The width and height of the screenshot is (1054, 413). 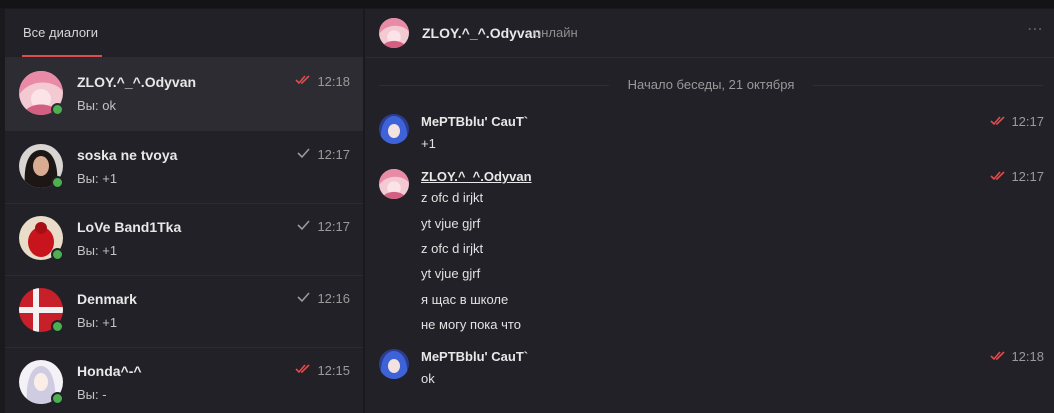 I want to click on message-author: ZLOY.^_^.Odyvan, so click(x=476, y=176).